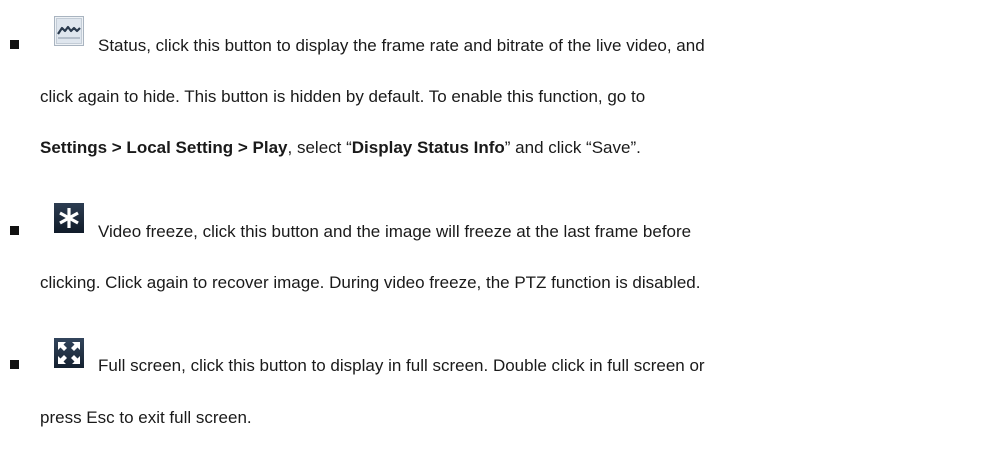 The width and height of the screenshot is (988, 473). I want to click on full-screen-arrows-icon, so click(69, 353).